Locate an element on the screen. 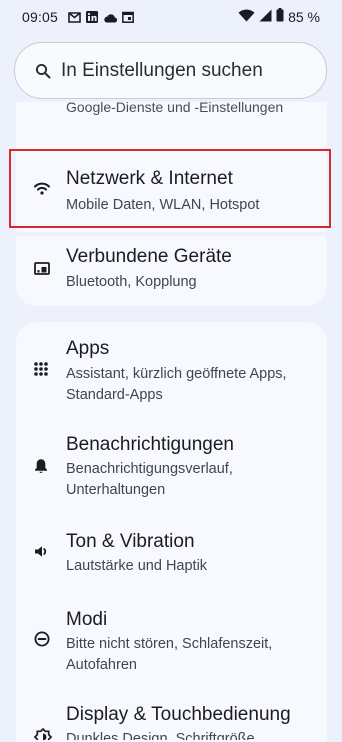  settings-item-subtitle: Benachrichtigungsverlauf, Unterhaltungen is located at coordinates (149, 479).